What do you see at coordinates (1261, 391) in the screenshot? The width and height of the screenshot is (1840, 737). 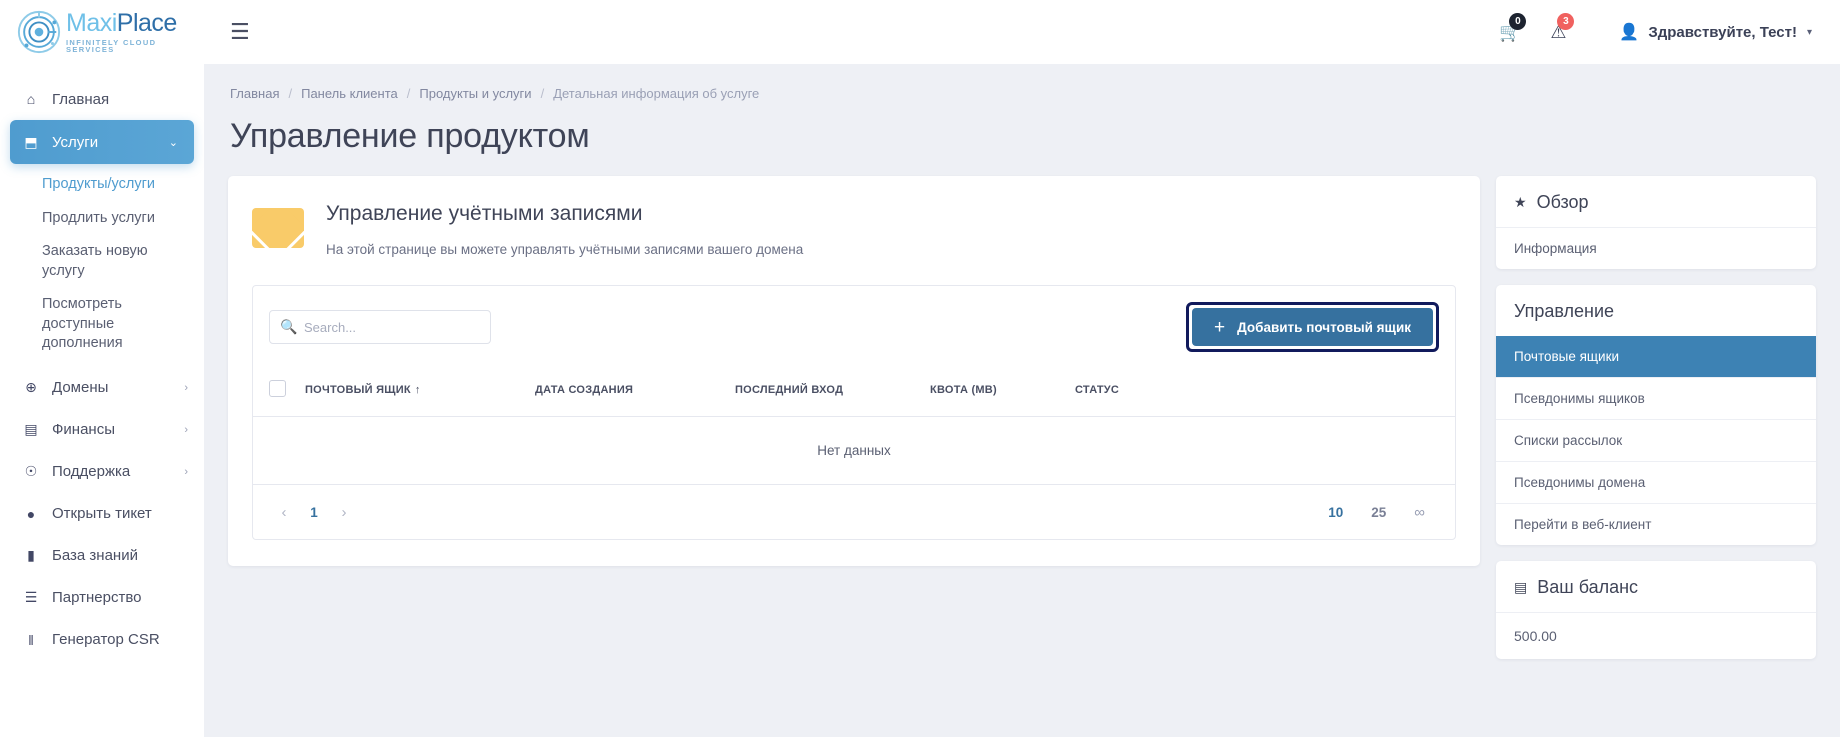 I see `column-status: СТАТУС` at bounding box center [1261, 391].